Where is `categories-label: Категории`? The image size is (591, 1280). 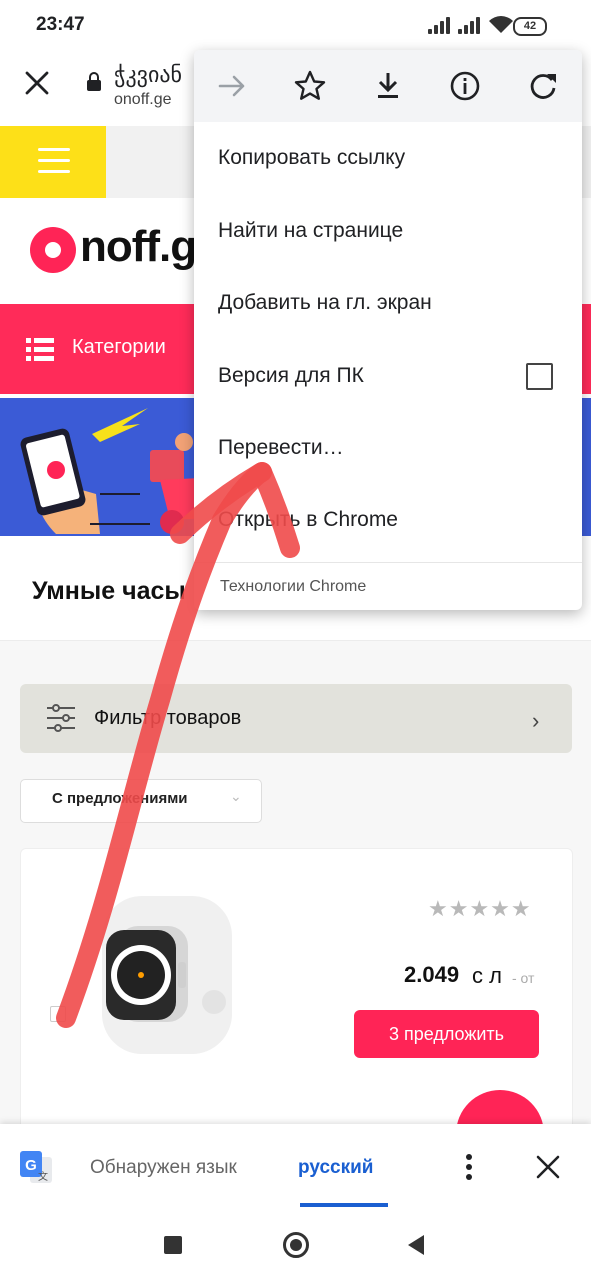 categories-label: Категории is located at coordinates (119, 347).